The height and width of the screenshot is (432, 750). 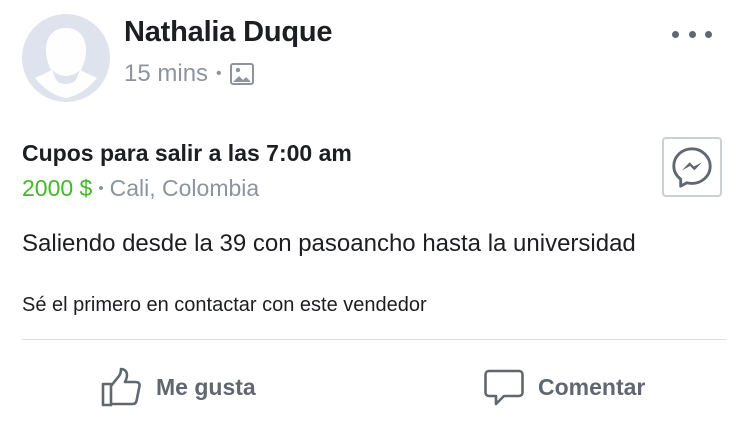 What do you see at coordinates (241, 74) in the screenshot?
I see `photo-icon` at bounding box center [241, 74].